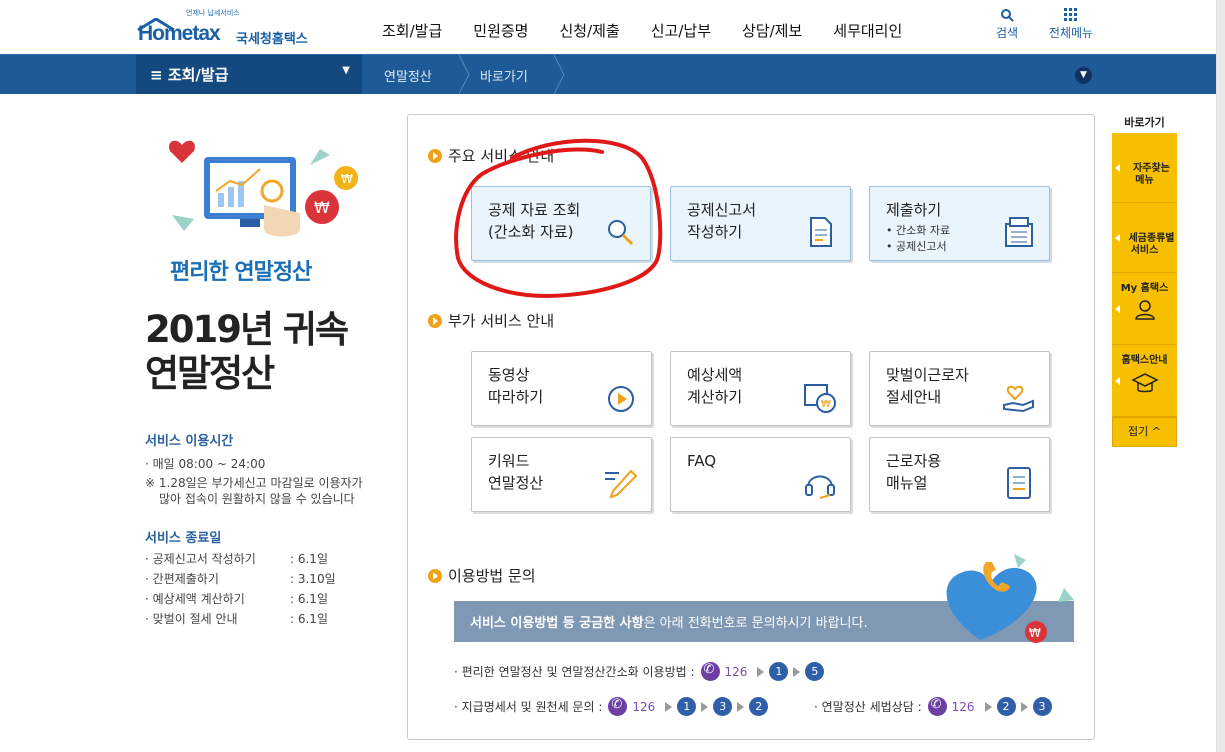  Describe the element at coordinates (179, 33) in the screenshot. I see `logo-brand: Hometax` at that location.